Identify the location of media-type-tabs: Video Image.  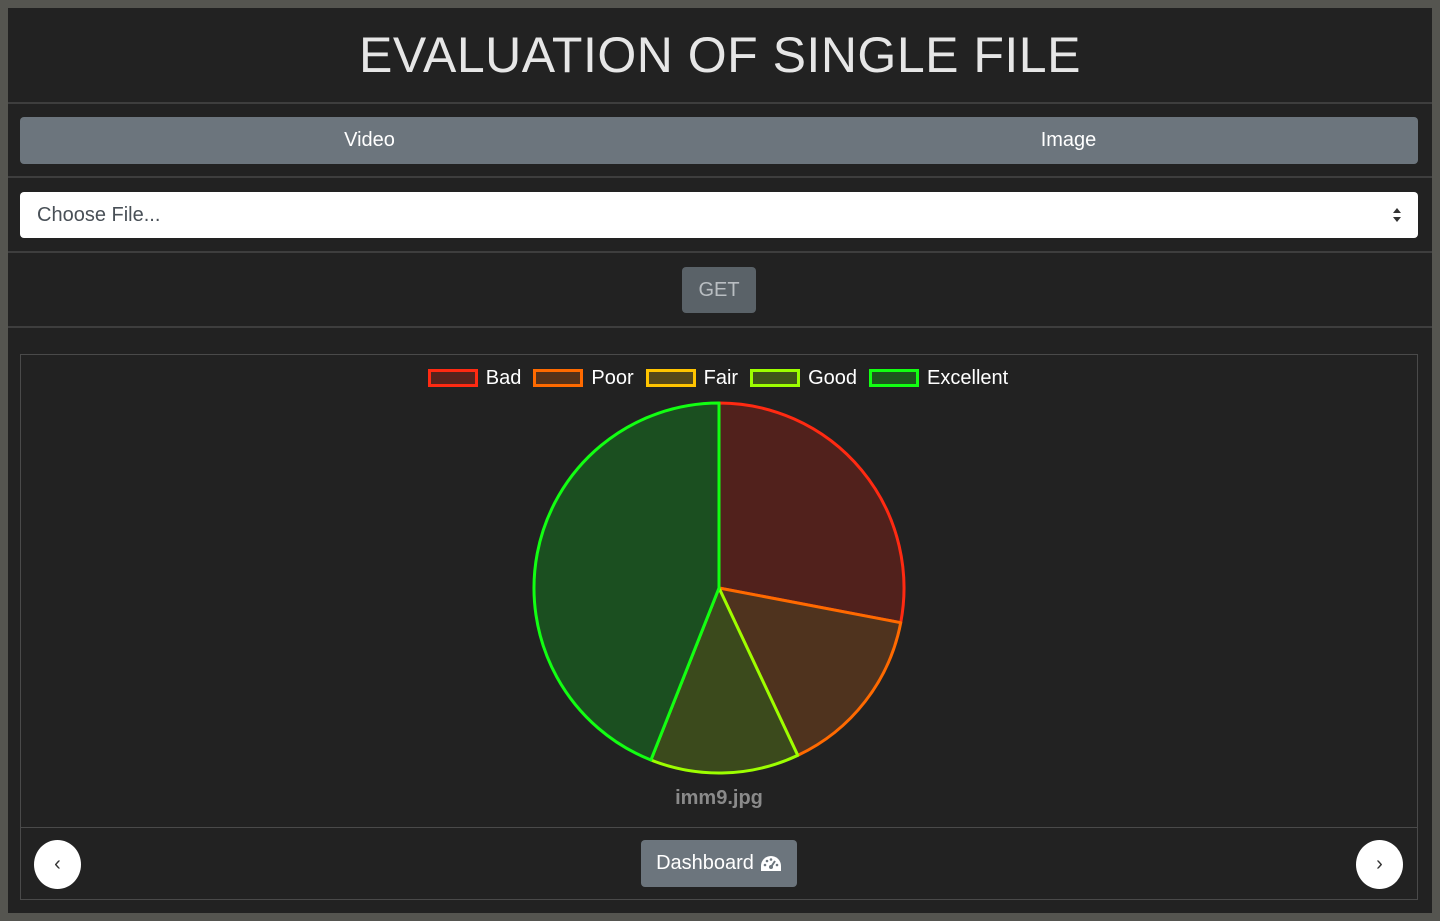
(719, 140).